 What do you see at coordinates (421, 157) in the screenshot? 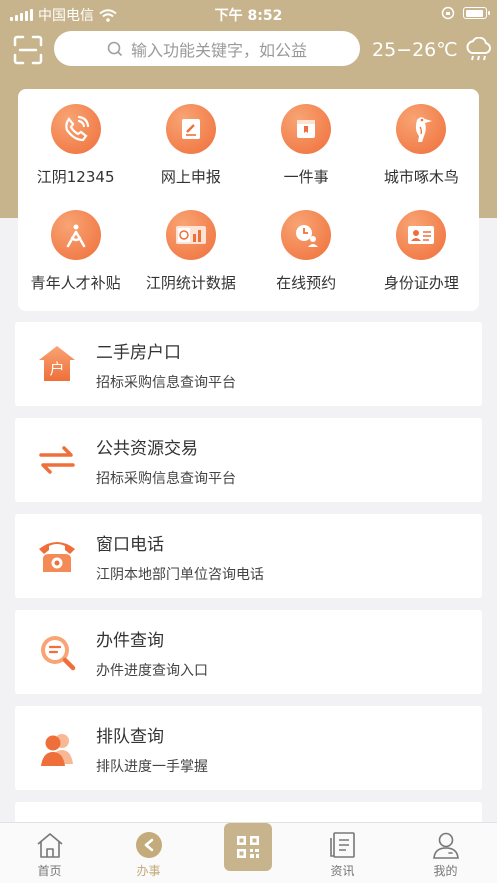
I see `quick-item-woodpecker: 城市啄木鸟` at bounding box center [421, 157].